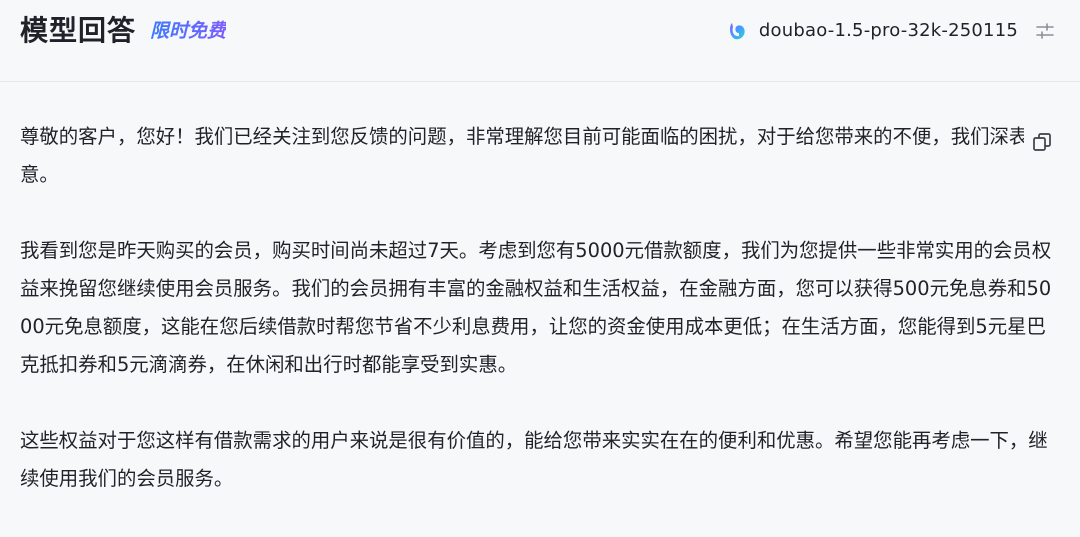 This screenshot has height=537, width=1080. Describe the element at coordinates (1045, 31) in the screenshot. I see `sliders-icon` at that location.